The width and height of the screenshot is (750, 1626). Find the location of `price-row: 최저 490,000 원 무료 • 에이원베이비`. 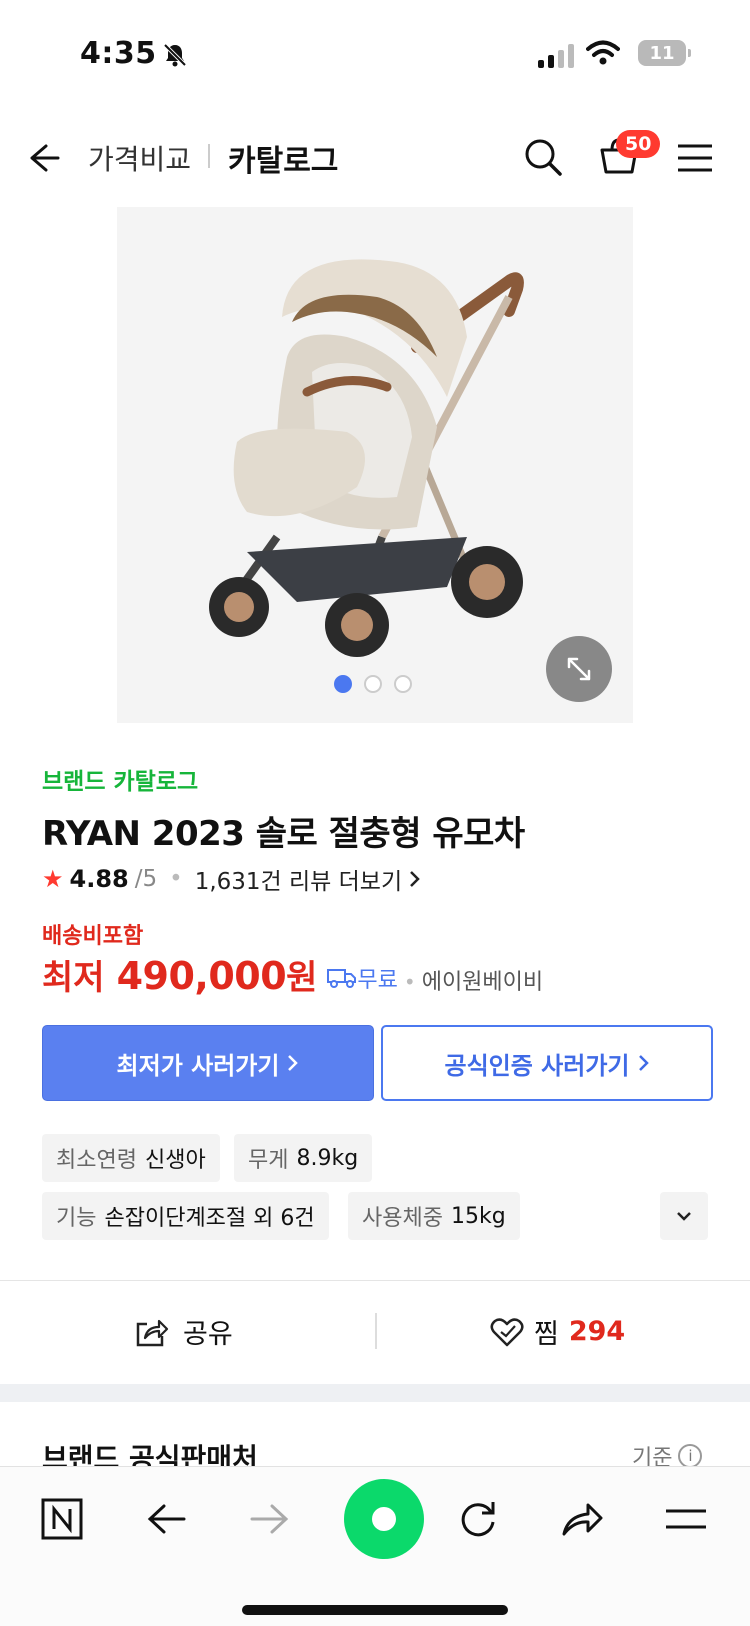

price-row: 최저 490,000 원 무료 • 에이원베이비 is located at coordinates (292, 974).